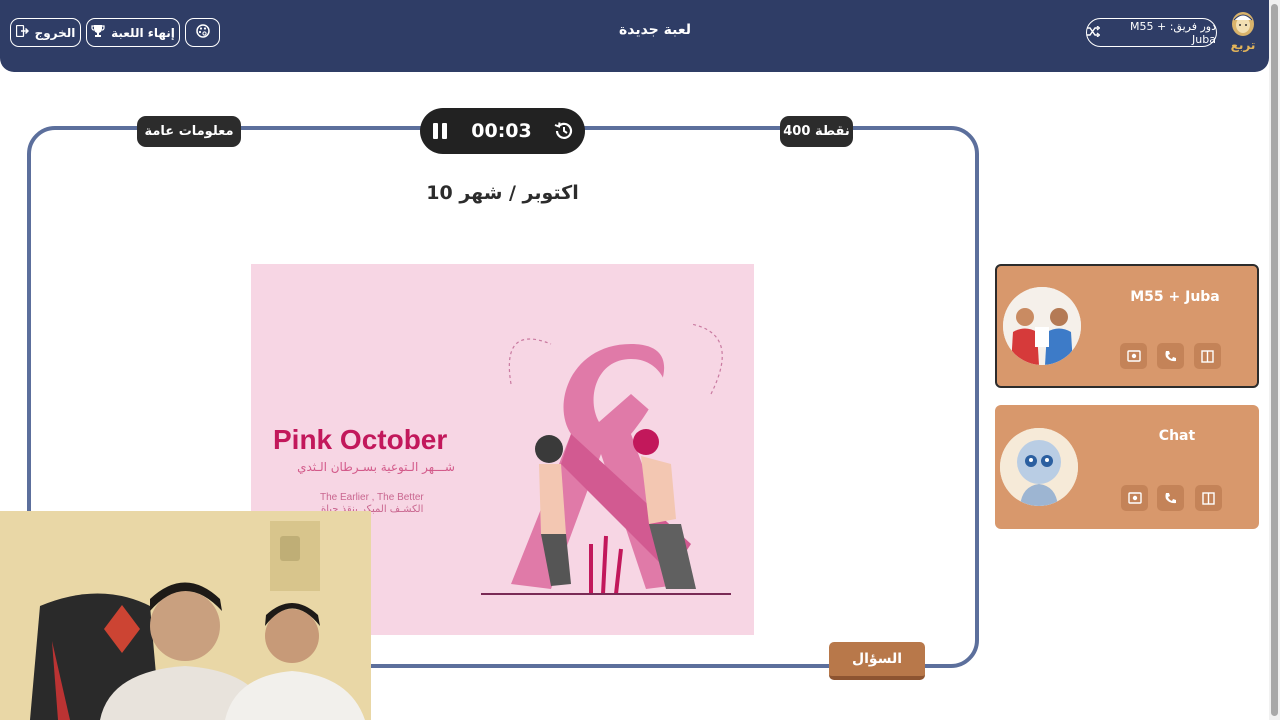 Image resolution: width=1280 pixels, height=720 pixels. I want to click on theme-button, so click(202, 32).